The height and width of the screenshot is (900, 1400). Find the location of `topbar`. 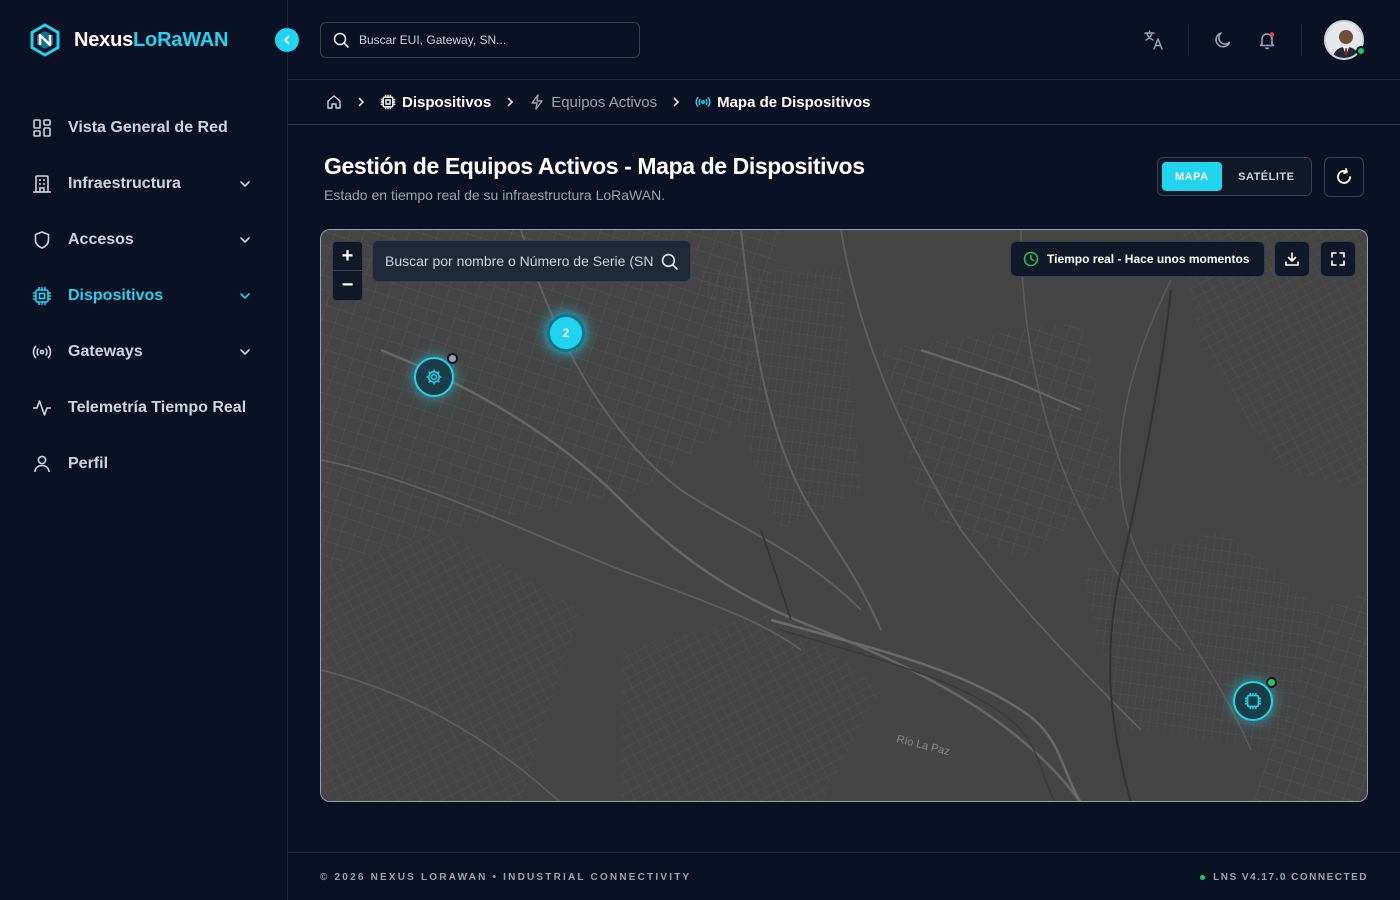

topbar is located at coordinates (844, 40).